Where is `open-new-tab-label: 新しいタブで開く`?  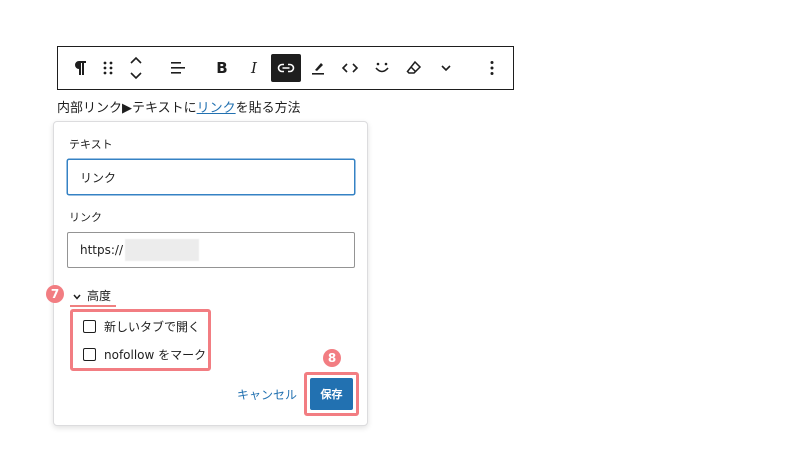 open-new-tab-label: 新しいタブで開く is located at coordinates (152, 327).